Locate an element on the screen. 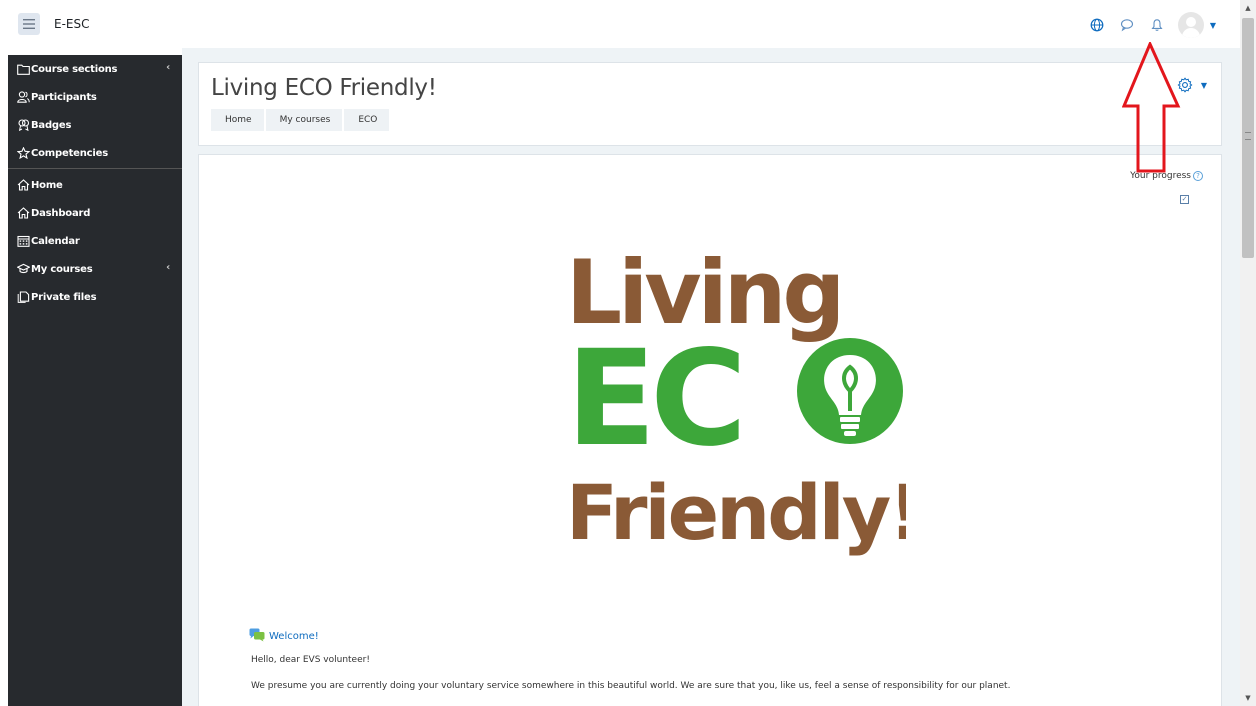 This screenshot has width=1256, height=706. sidebar-item-private-files: Private files is located at coordinates (95, 297).